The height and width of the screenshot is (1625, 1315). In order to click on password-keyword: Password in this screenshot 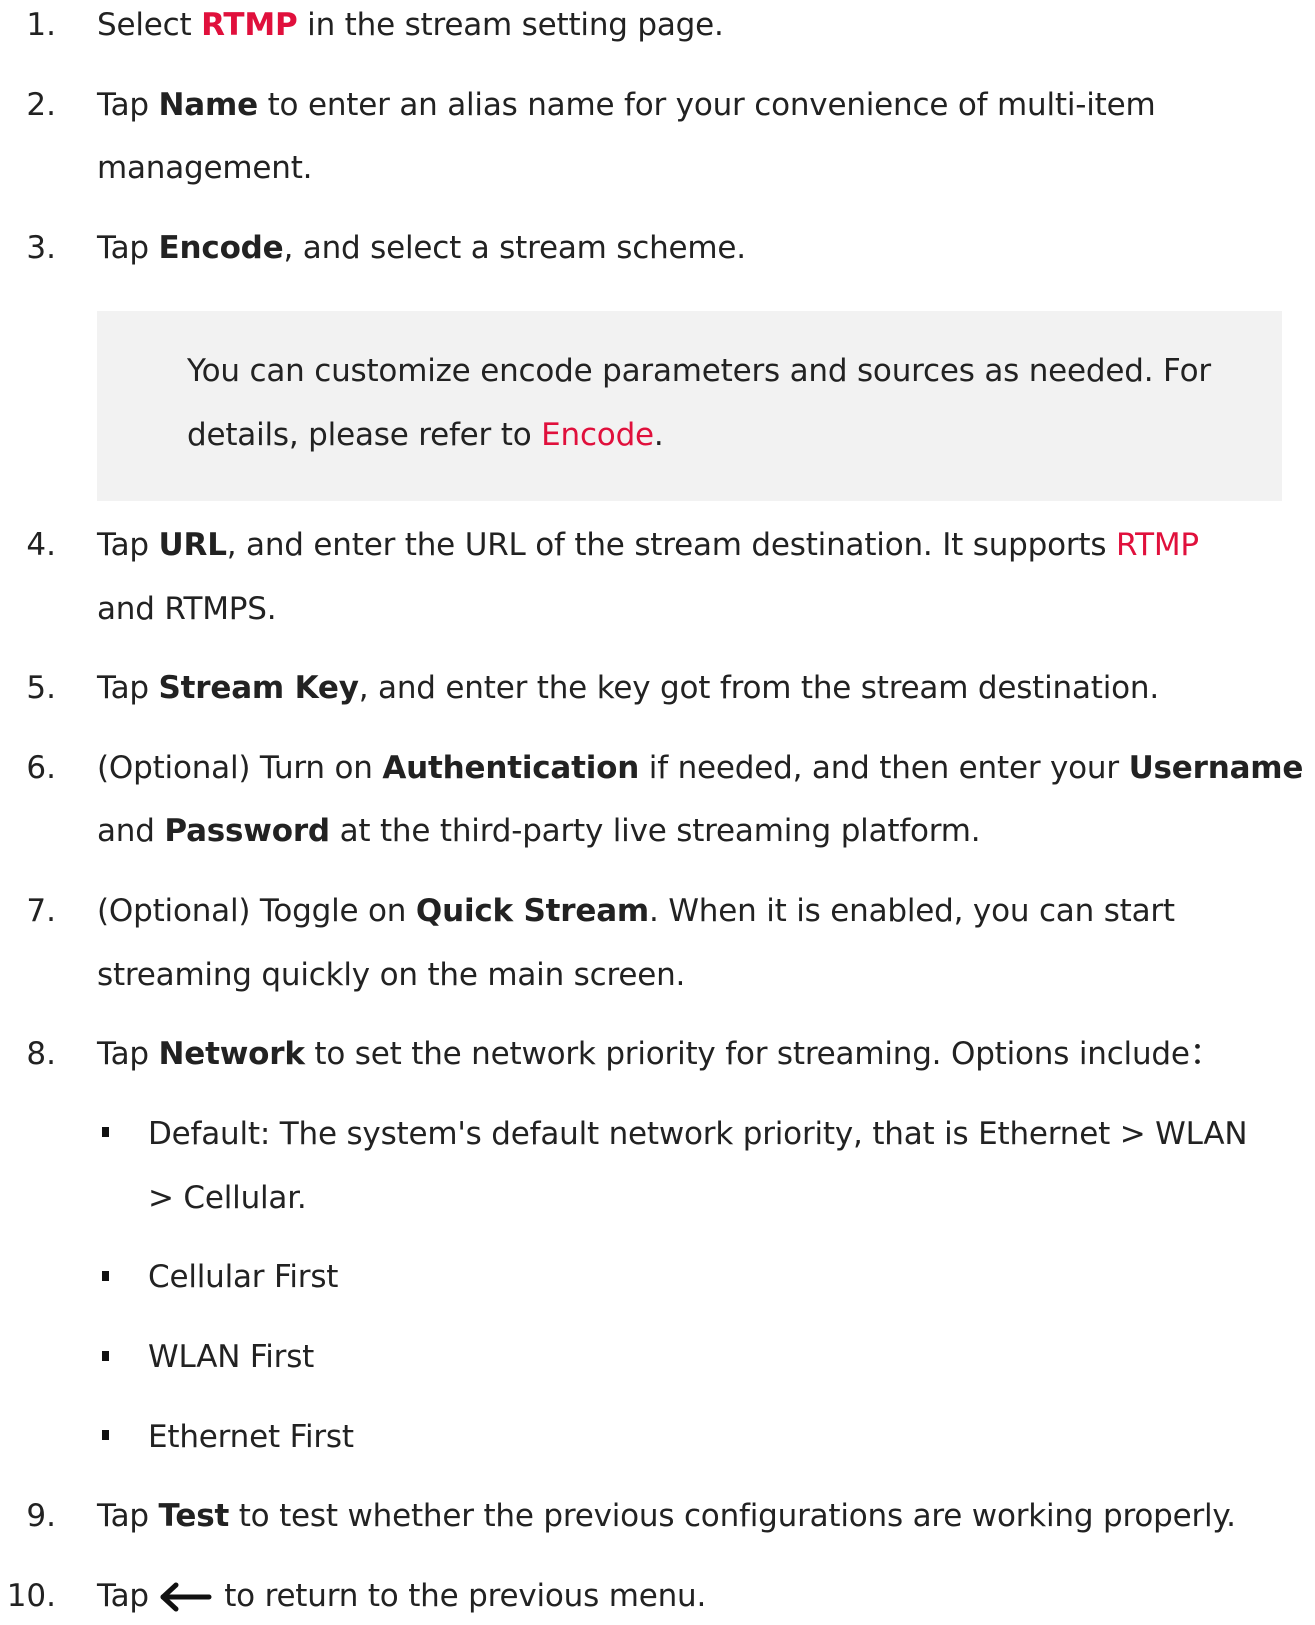, I will do `click(247, 831)`.